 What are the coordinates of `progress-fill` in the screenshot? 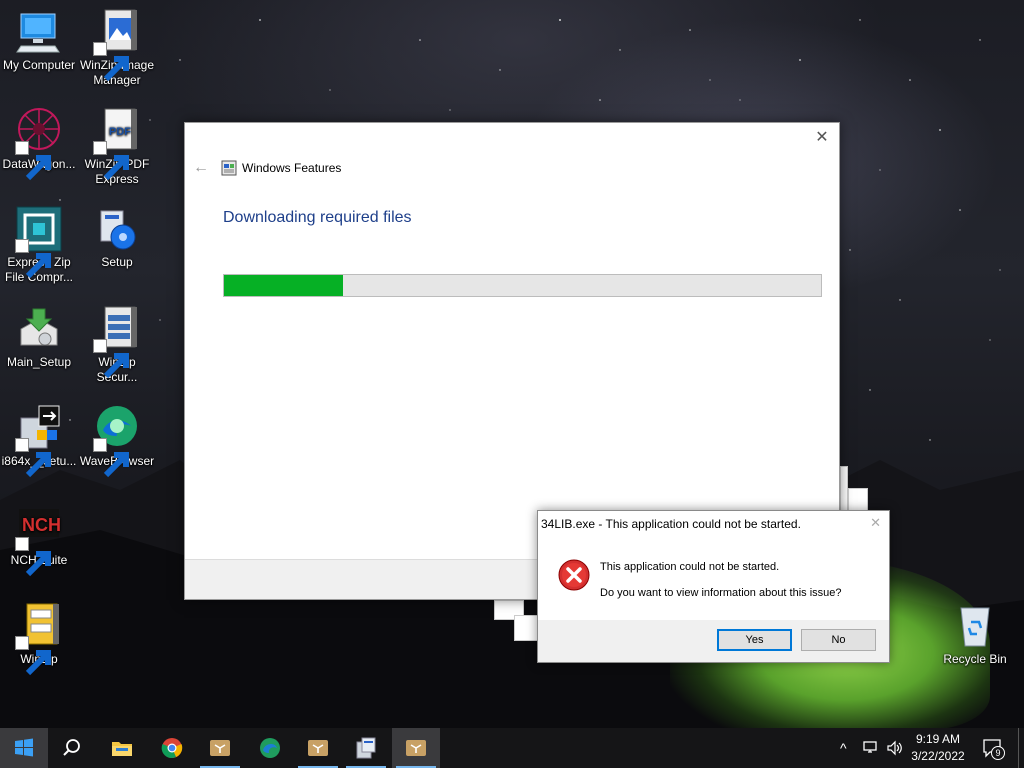 It's located at (284, 285).